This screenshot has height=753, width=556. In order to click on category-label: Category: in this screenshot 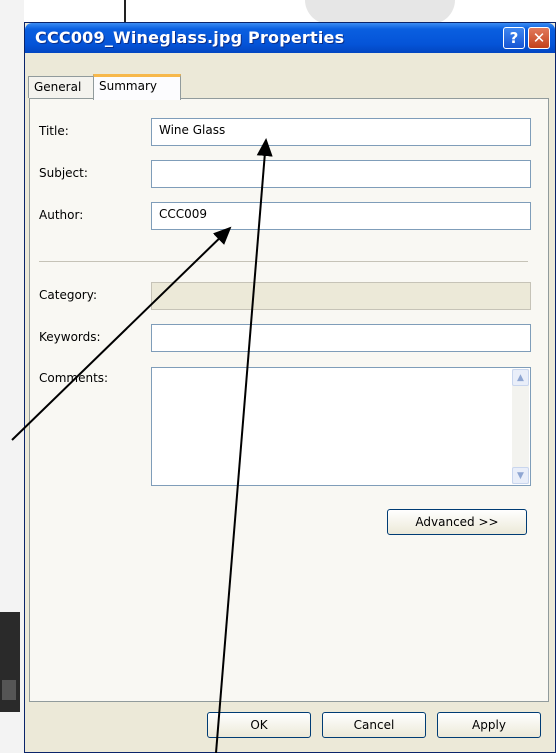, I will do `click(68, 295)`.